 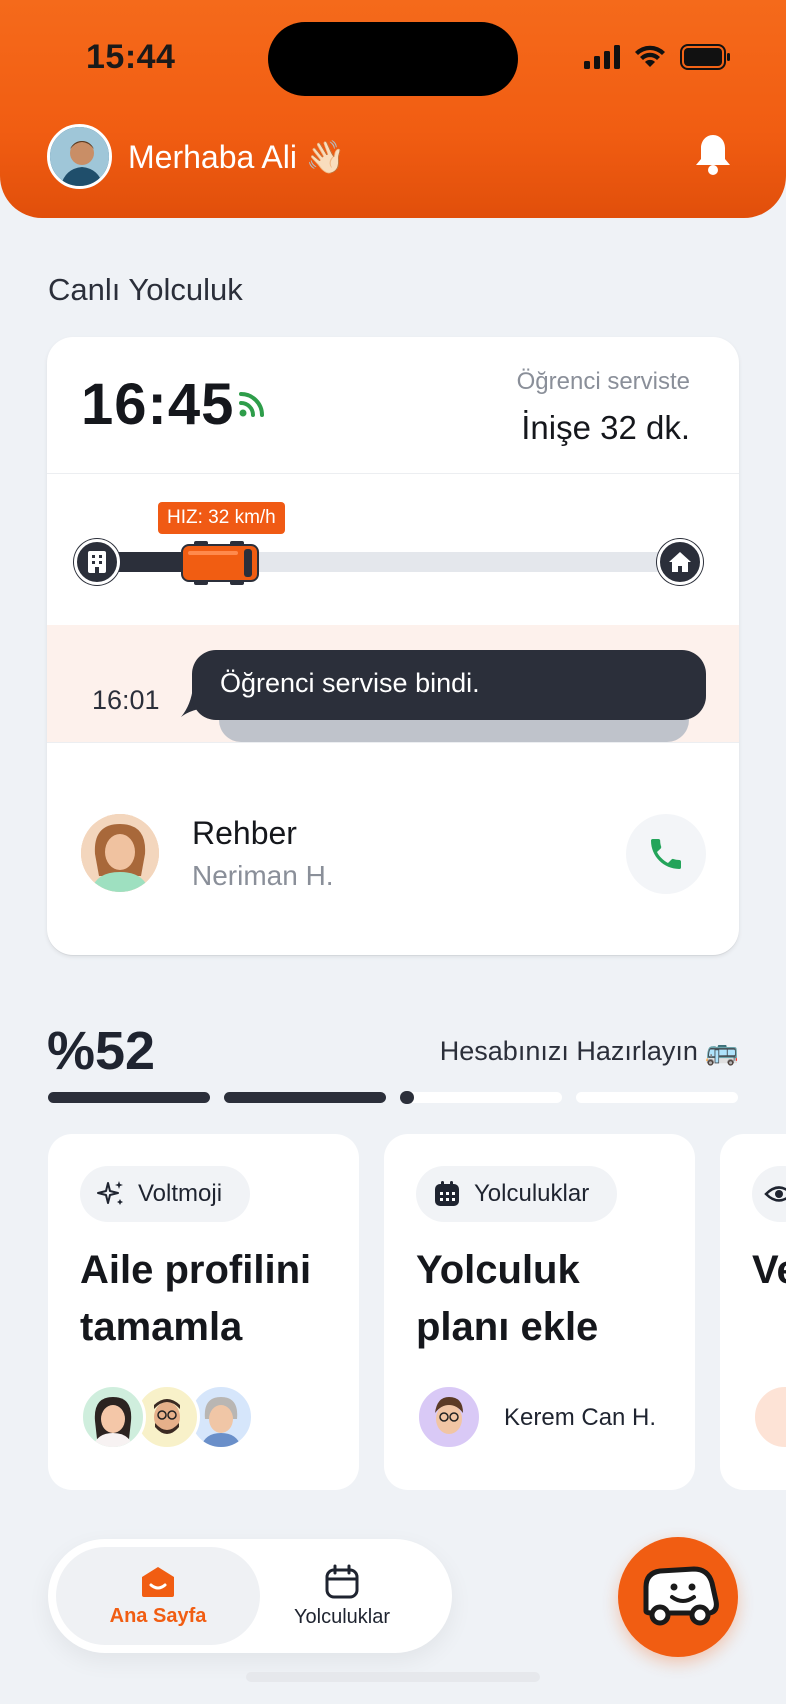 I want to click on progress-percent: %52, so click(x=101, y=1051).